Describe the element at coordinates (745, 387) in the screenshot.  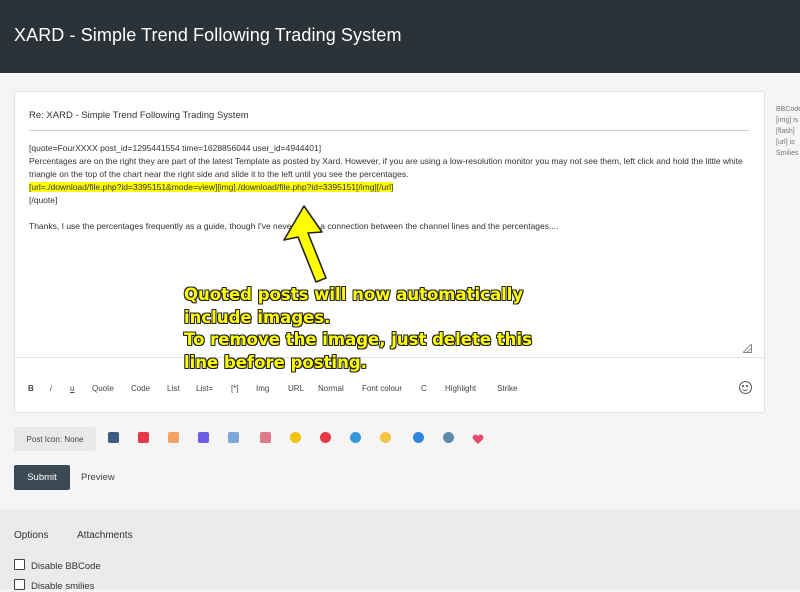
I see `smiley-icon` at that location.